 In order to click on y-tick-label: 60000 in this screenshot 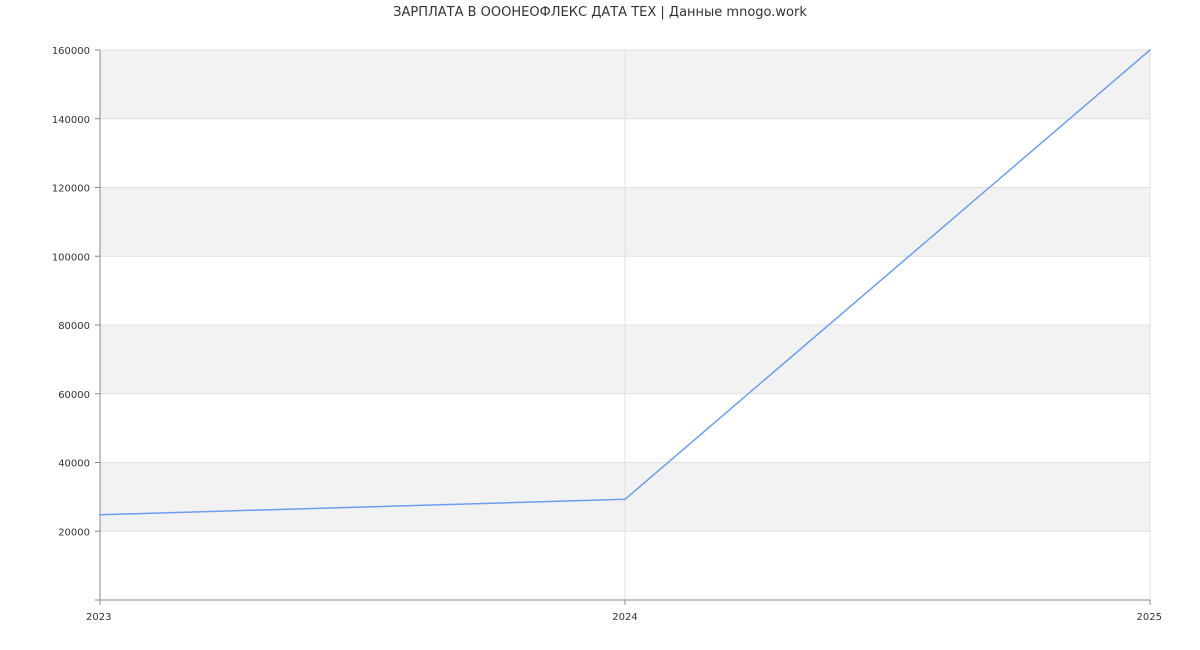, I will do `click(74, 395)`.